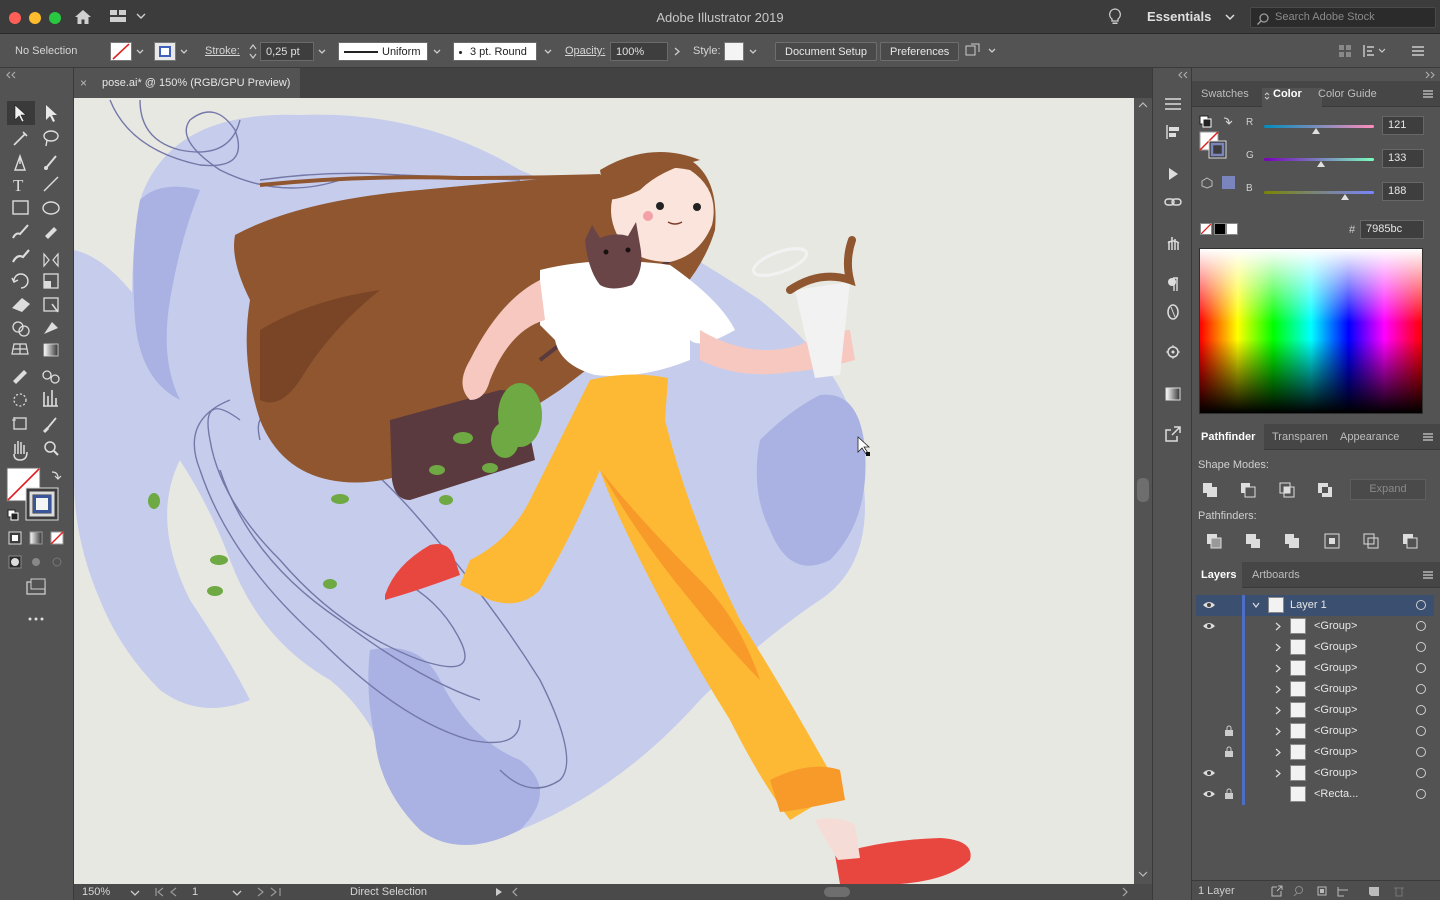  I want to click on width-tool, so click(51, 257).